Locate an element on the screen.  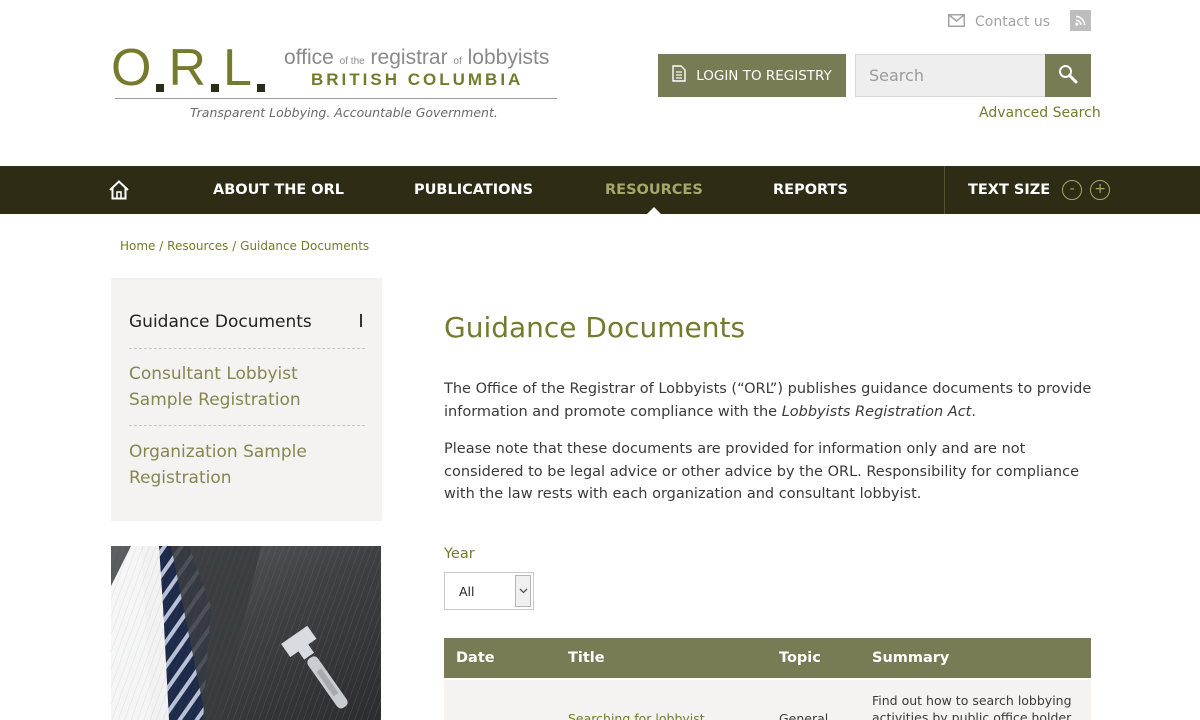
year-filter-label: Year is located at coordinates (459, 554).